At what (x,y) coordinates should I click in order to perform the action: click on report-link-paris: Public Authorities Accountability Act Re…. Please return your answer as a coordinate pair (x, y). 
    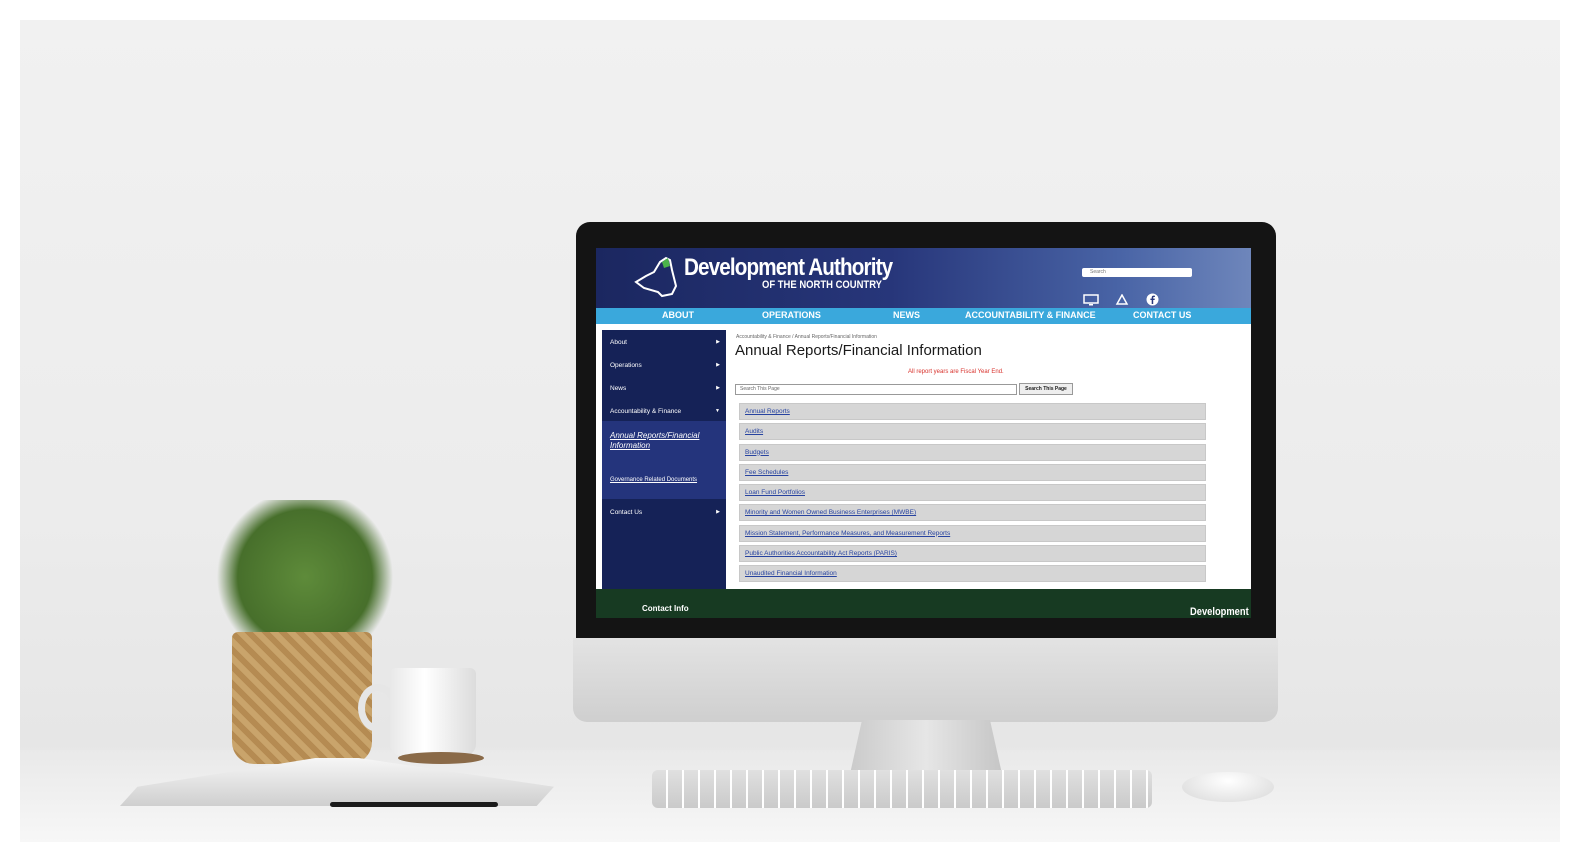
    Looking at the image, I should click on (972, 554).